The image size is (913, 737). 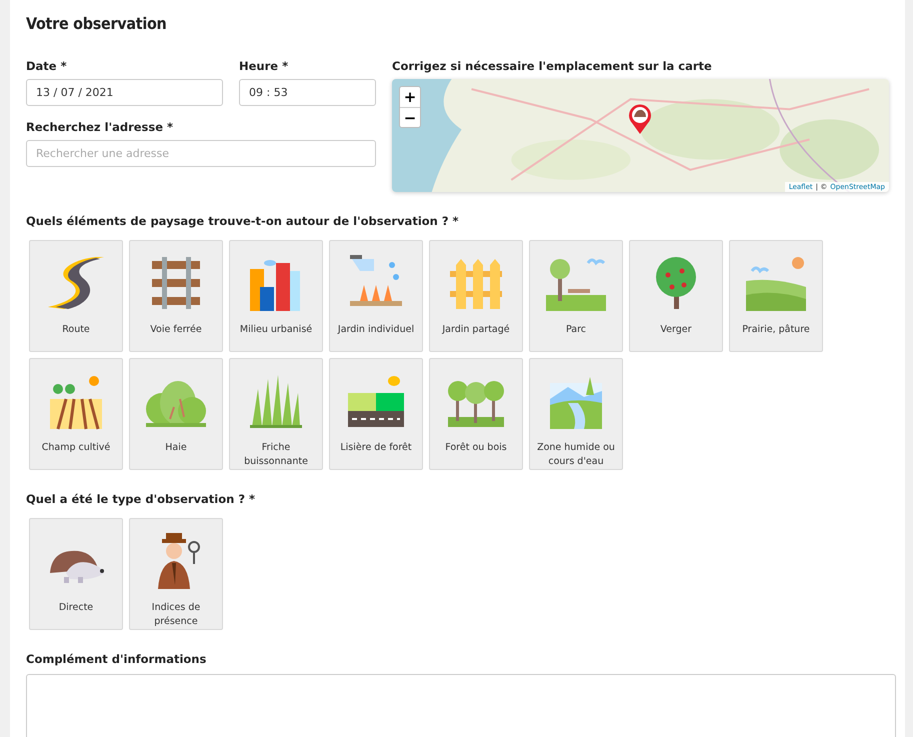 What do you see at coordinates (640, 119) in the screenshot?
I see `map-marker-icon` at bounding box center [640, 119].